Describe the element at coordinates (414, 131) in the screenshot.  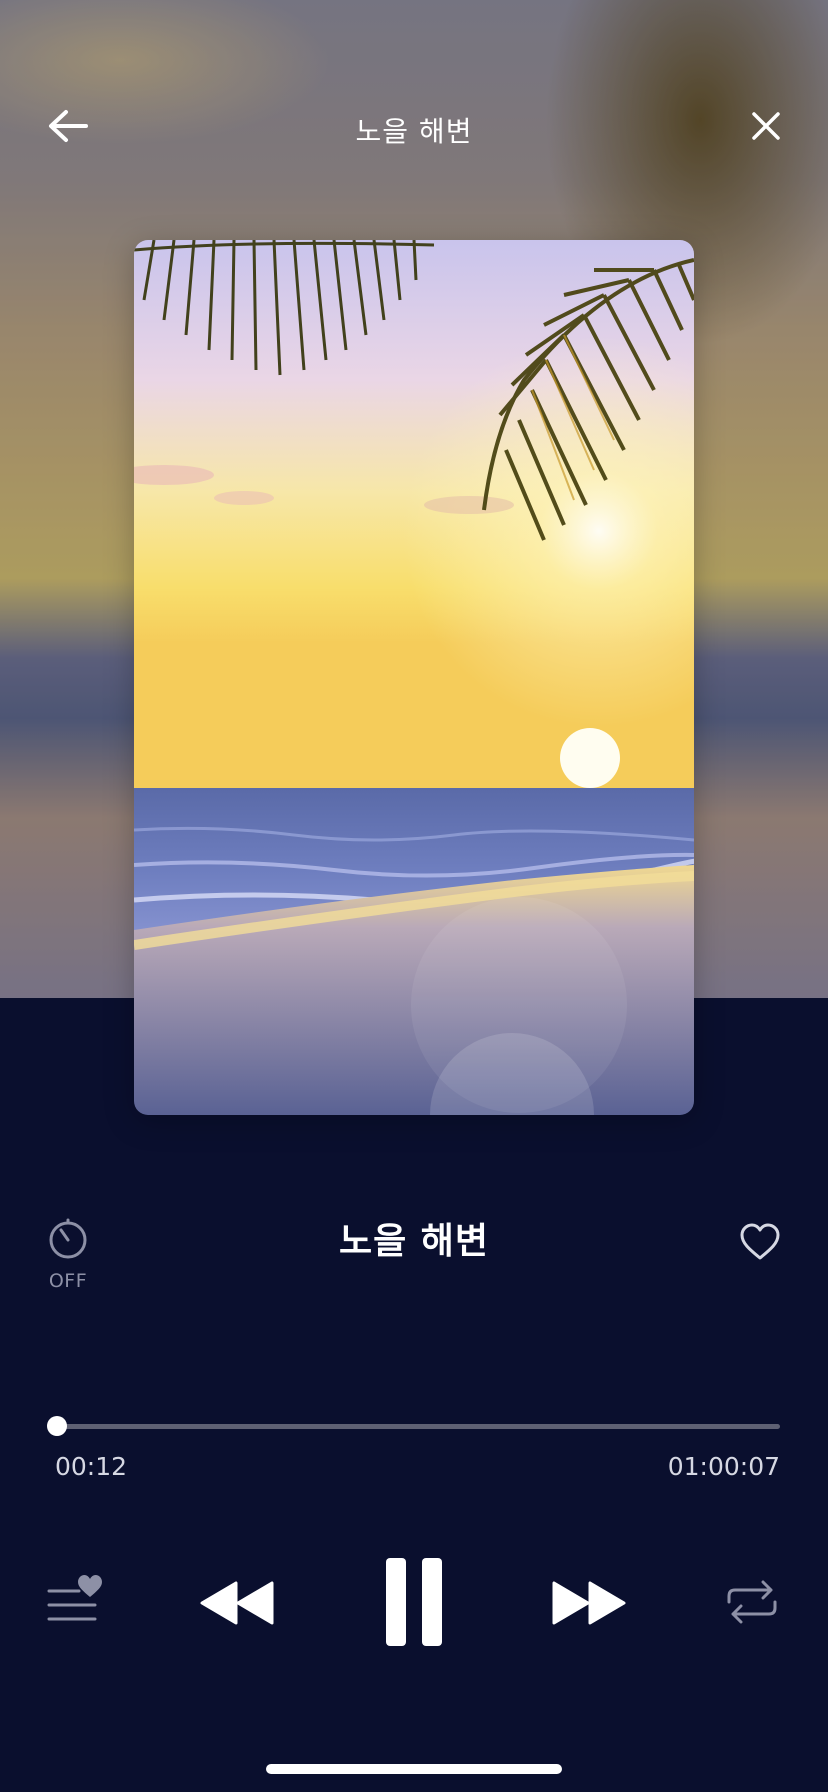
I see `header-title: 노을 해변` at that location.